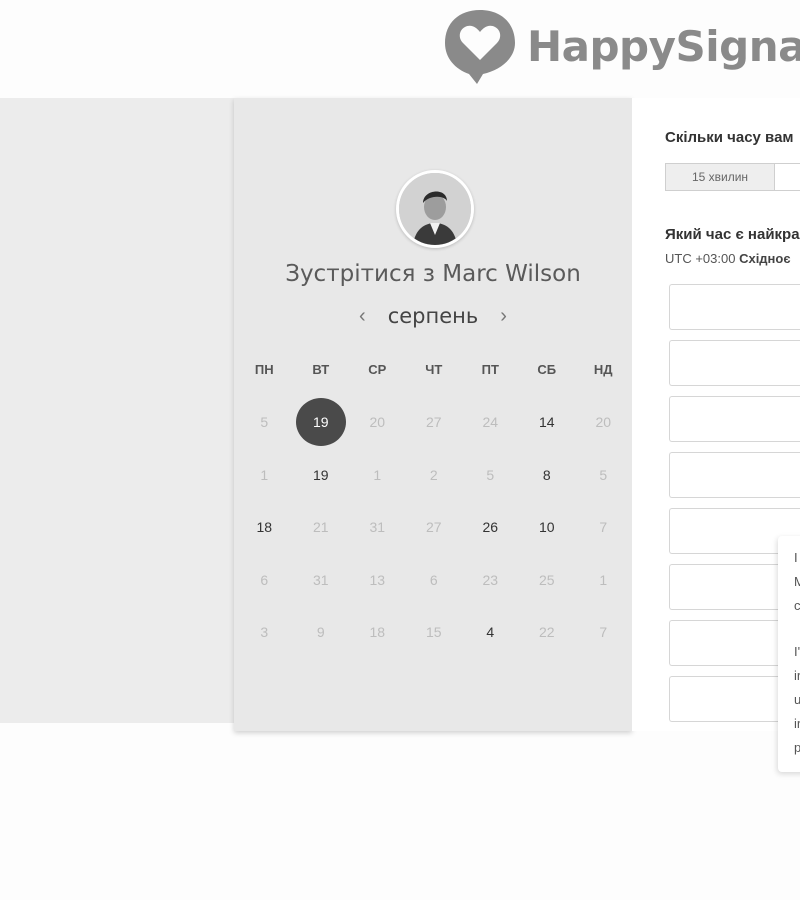 This screenshot has width=800, height=900. I want to click on chevron-left-icon: ‹, so click(362, 316).